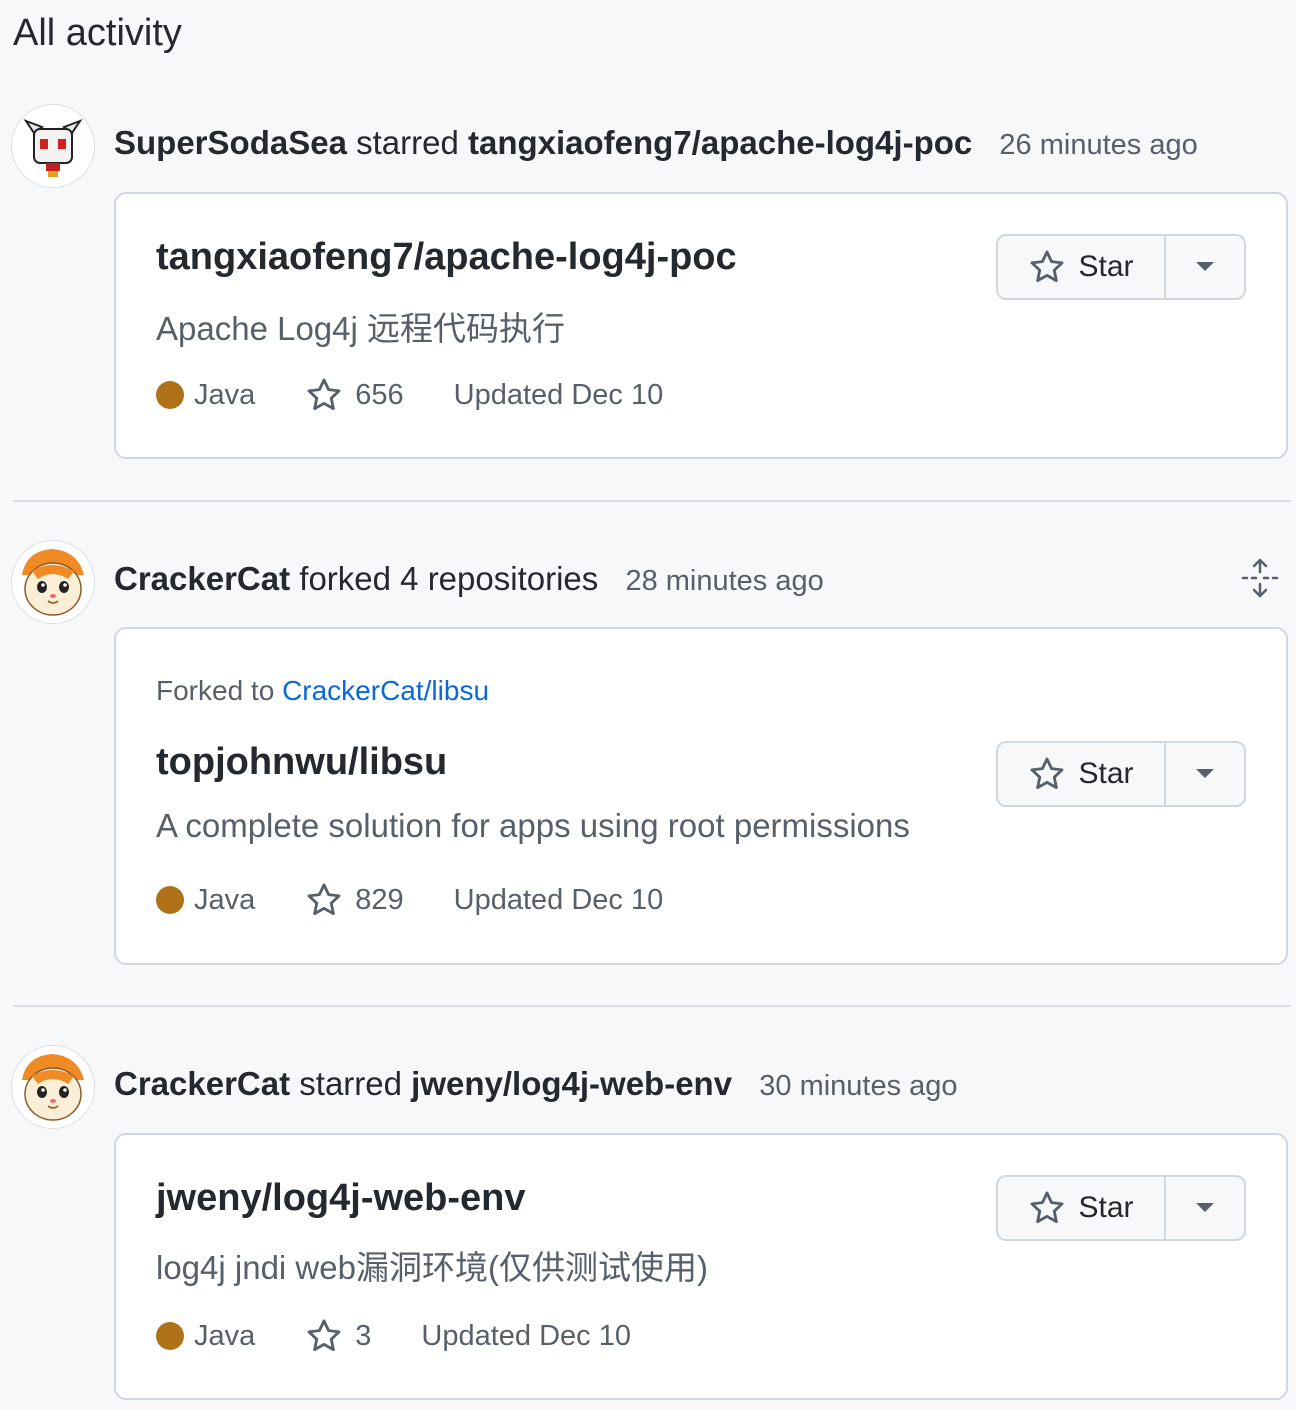 Image resolution: width=1296 pixels, height=1409 pixels. Describe the element at coordinates (409, 395) in the screenshot. I see `repo-meta: Java 656 Updated Dec 10` at that location.